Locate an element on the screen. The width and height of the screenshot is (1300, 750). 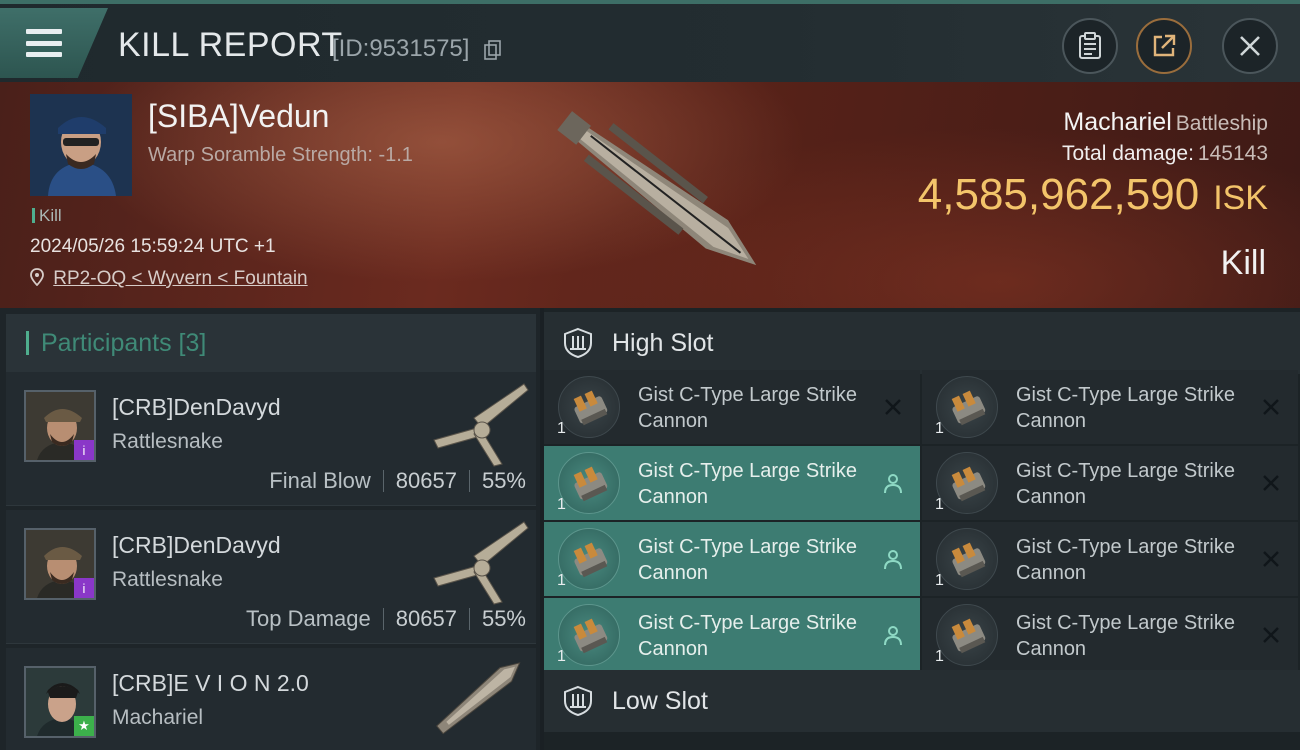
clipboard-icon is located at coordinates (1090, 45).